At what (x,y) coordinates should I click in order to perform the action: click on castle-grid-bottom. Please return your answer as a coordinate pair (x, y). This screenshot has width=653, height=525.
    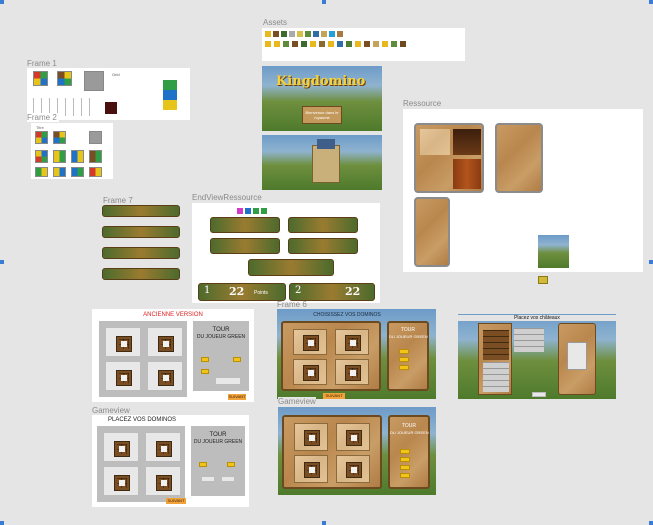
    Looking at the image, I should click on (496, 377).